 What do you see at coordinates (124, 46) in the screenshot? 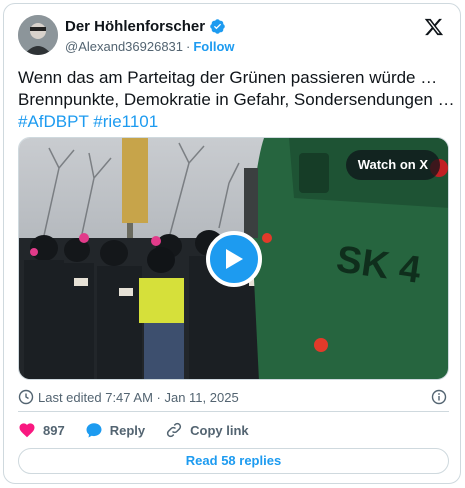
I see `author-handle: @Alexand36926831` at bounding box center [124, 46].